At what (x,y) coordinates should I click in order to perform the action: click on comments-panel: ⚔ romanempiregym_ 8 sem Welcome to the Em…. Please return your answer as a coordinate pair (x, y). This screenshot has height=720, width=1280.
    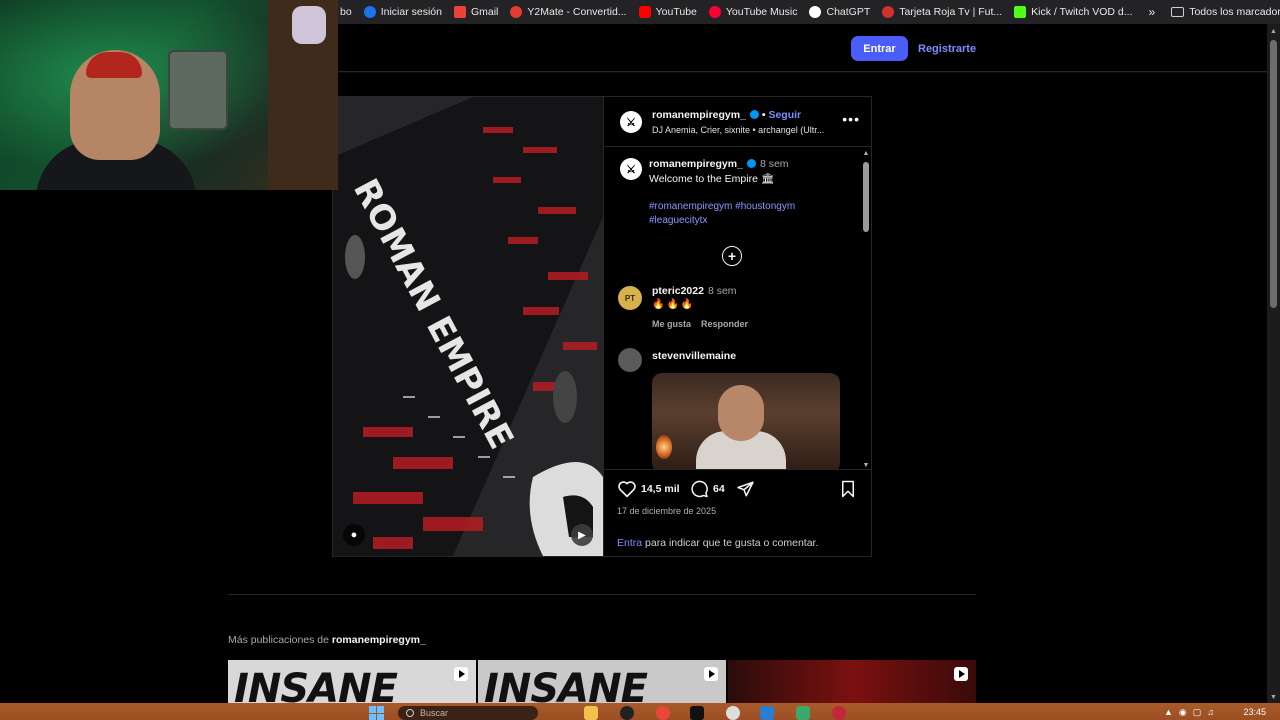
    Looking at the image, I should click on (738, 308).